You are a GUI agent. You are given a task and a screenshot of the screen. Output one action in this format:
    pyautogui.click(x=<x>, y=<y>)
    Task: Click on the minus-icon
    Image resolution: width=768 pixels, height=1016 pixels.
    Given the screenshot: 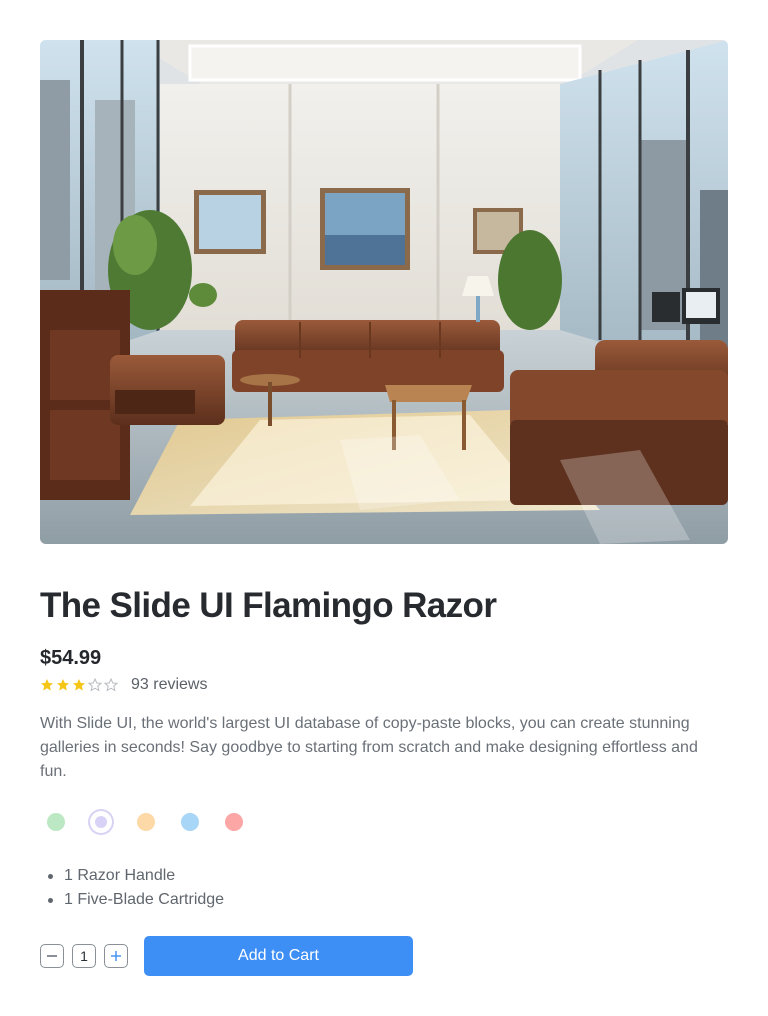 What is the action you would take?
    pyautogui.click(x=52, y=956)
    